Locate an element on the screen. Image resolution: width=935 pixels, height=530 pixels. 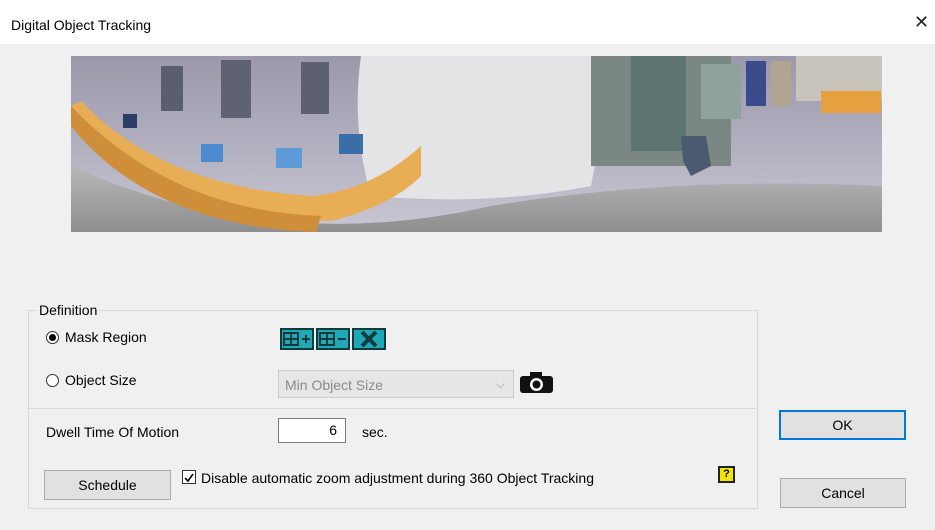
object-size-select: Min Object Size ⌵ is located at coordinates (396, 384).